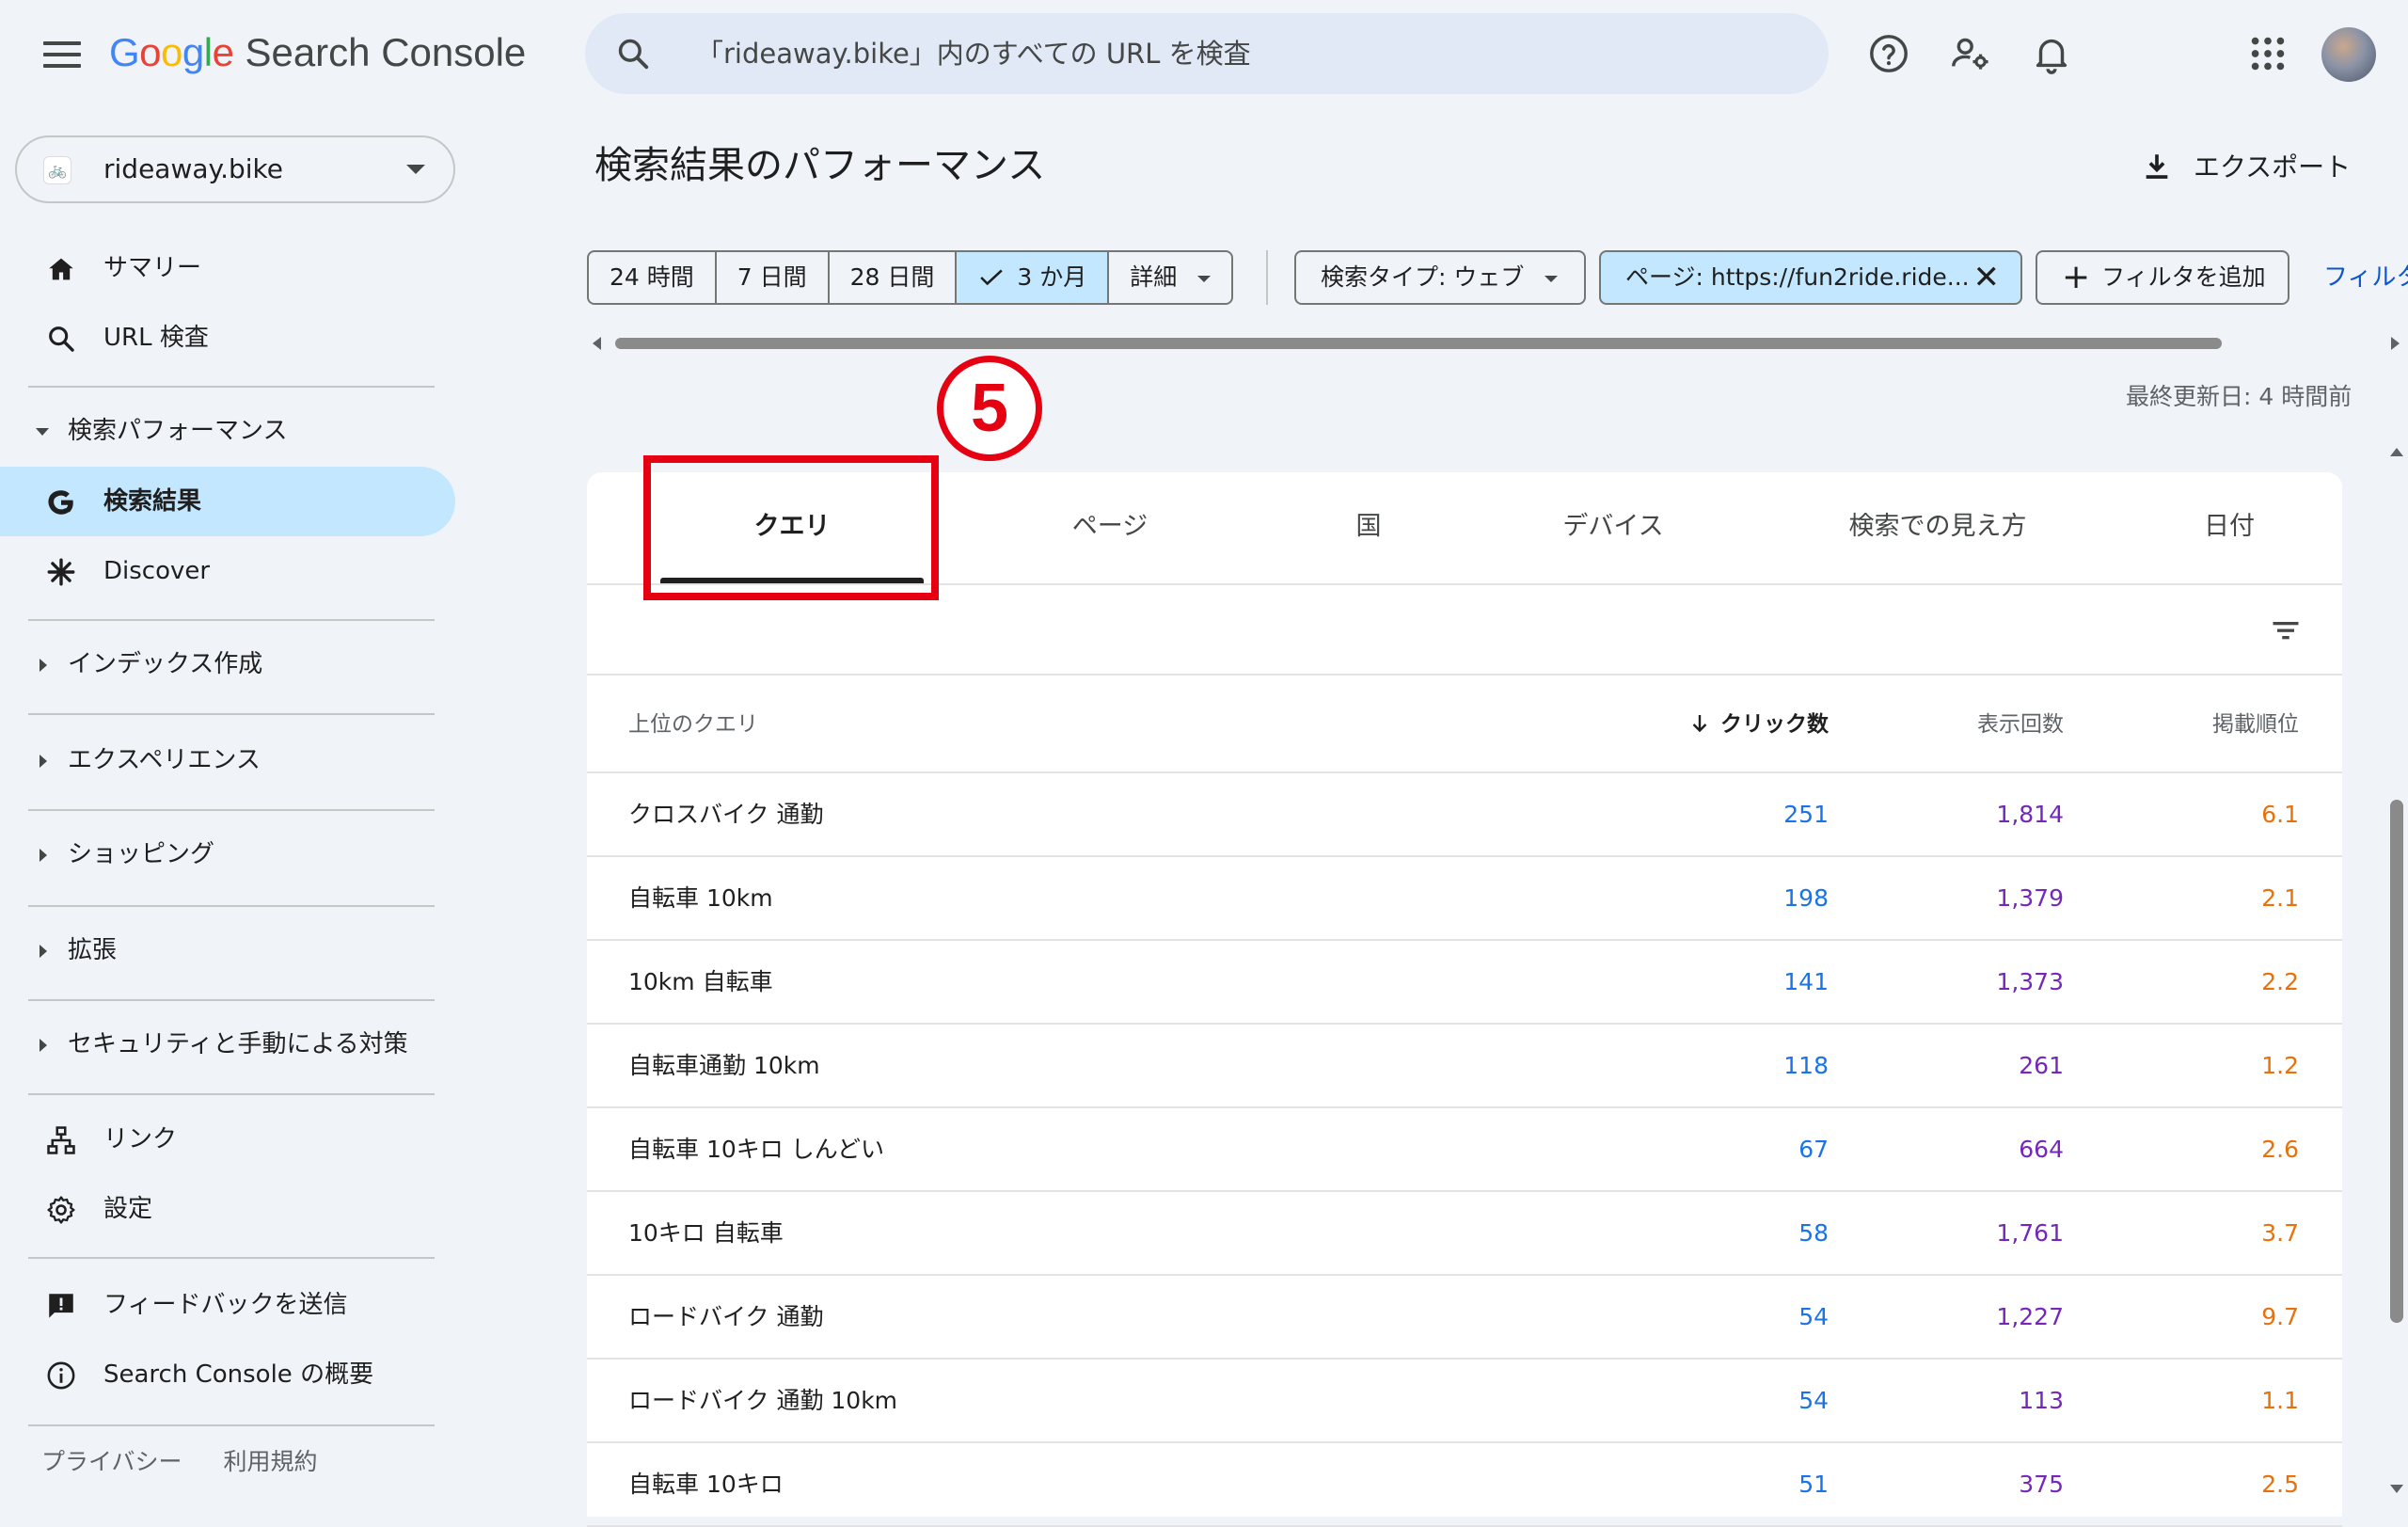 This screenshot has height=1527, width=2408. What do you see at coordinates (1613, 528) in the screenshot?
I see `tab-devices: デバイス` at bounding box center [1613, 528].